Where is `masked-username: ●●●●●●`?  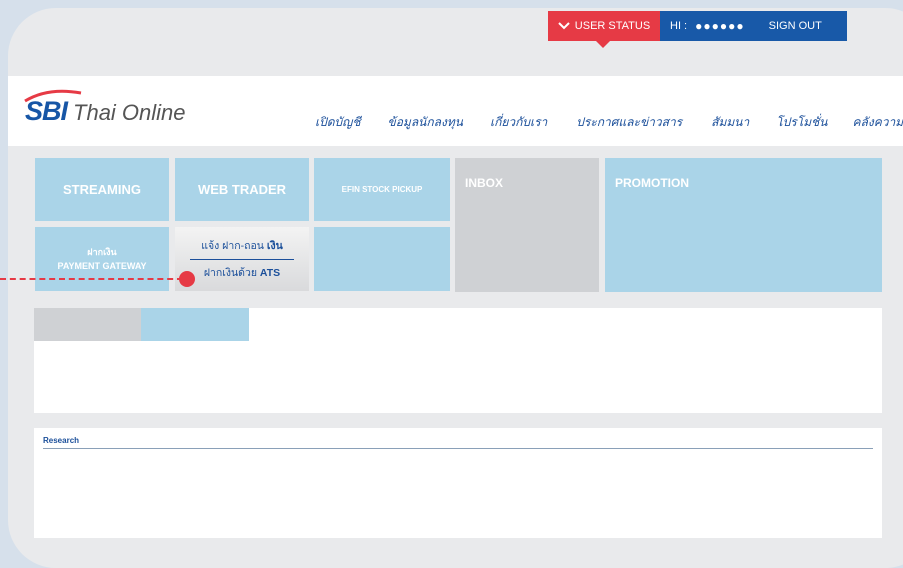 masked-username: ●●●●●● is located at coordinates (720, 26).